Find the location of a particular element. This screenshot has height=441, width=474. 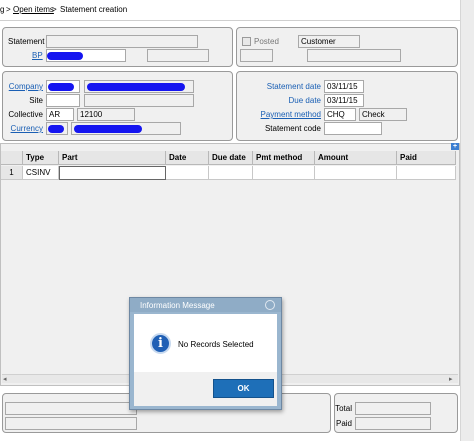

dialog-titlebar: Information Message is located at coordinates (205, 305).